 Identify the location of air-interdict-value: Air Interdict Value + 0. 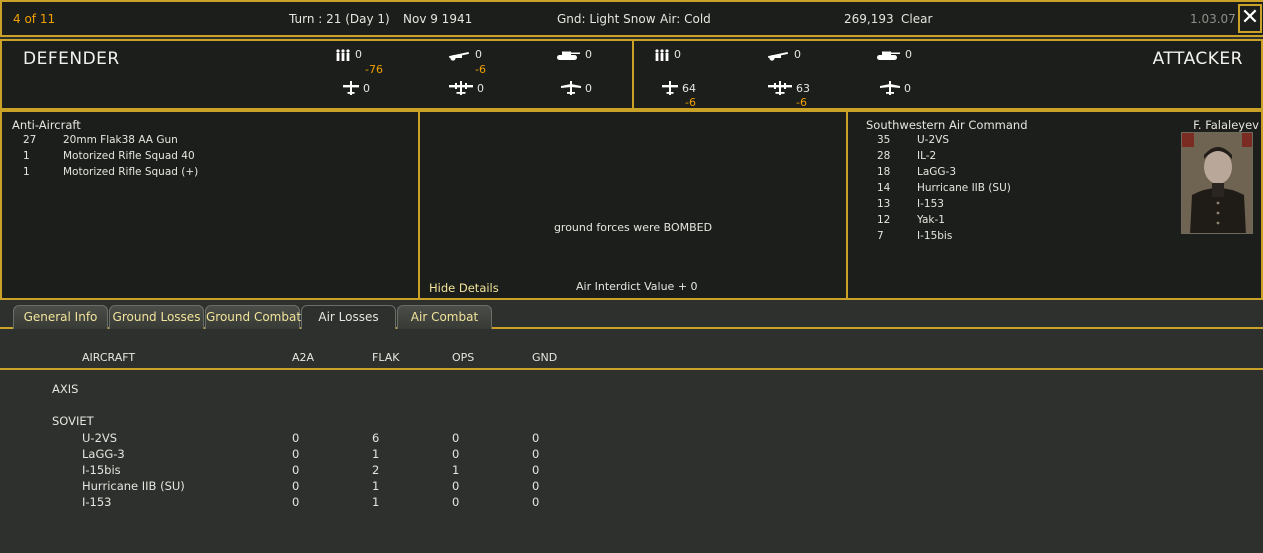
(637, 286).